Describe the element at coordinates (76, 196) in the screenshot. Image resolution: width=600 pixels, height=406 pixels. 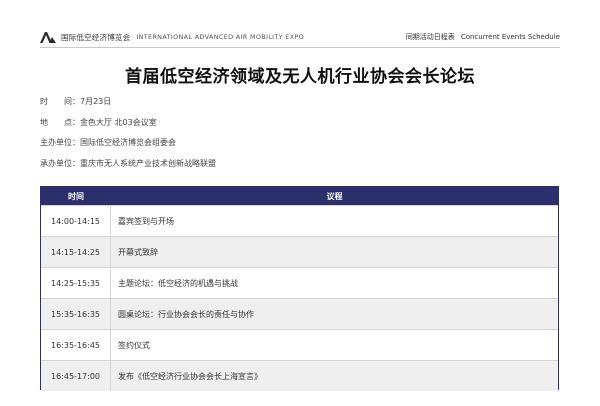
I see `column-header-time: 时间` at that location.